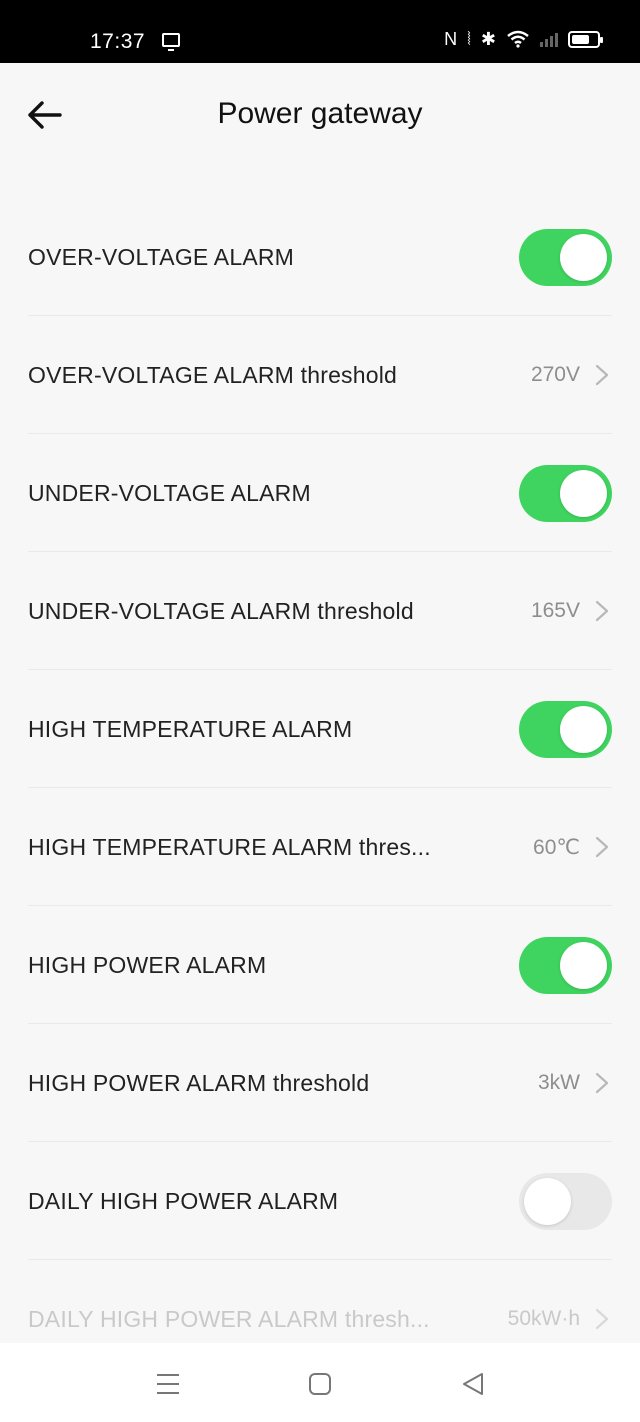 This screenshot has width=640, height=1422. I want to click on high-power-threshold-row: HIGH POWER ALARM threshold 3kW, so click(320, 1083).